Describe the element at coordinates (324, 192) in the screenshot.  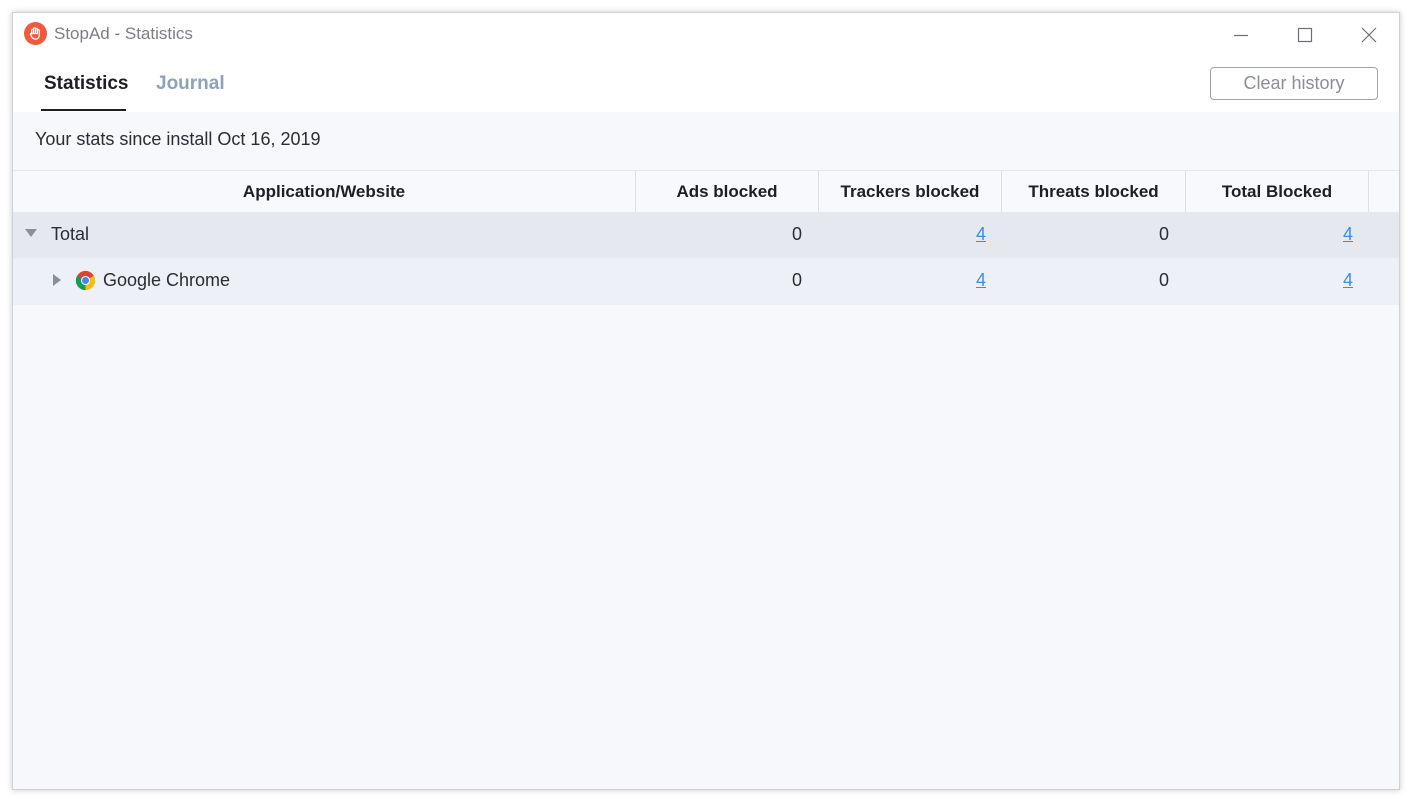
I see `column-header-application: Application/Website` at that location.